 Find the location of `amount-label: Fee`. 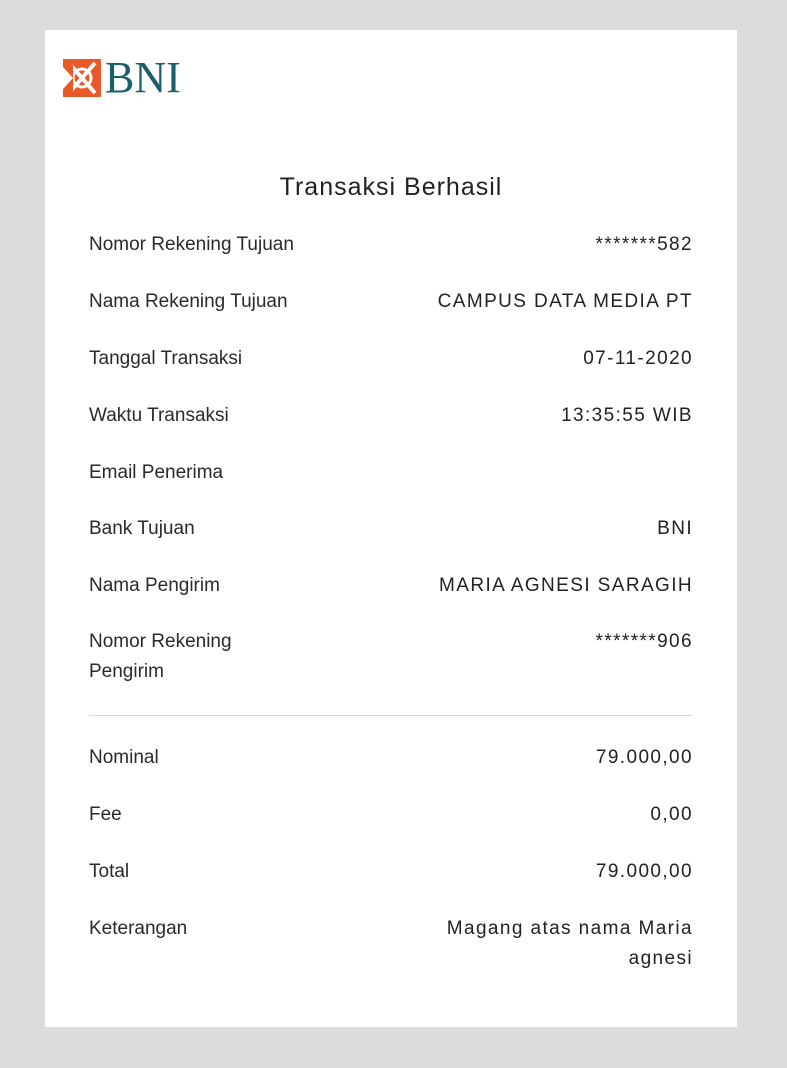

amount-label: Fee is located at coordinates (105, 814).